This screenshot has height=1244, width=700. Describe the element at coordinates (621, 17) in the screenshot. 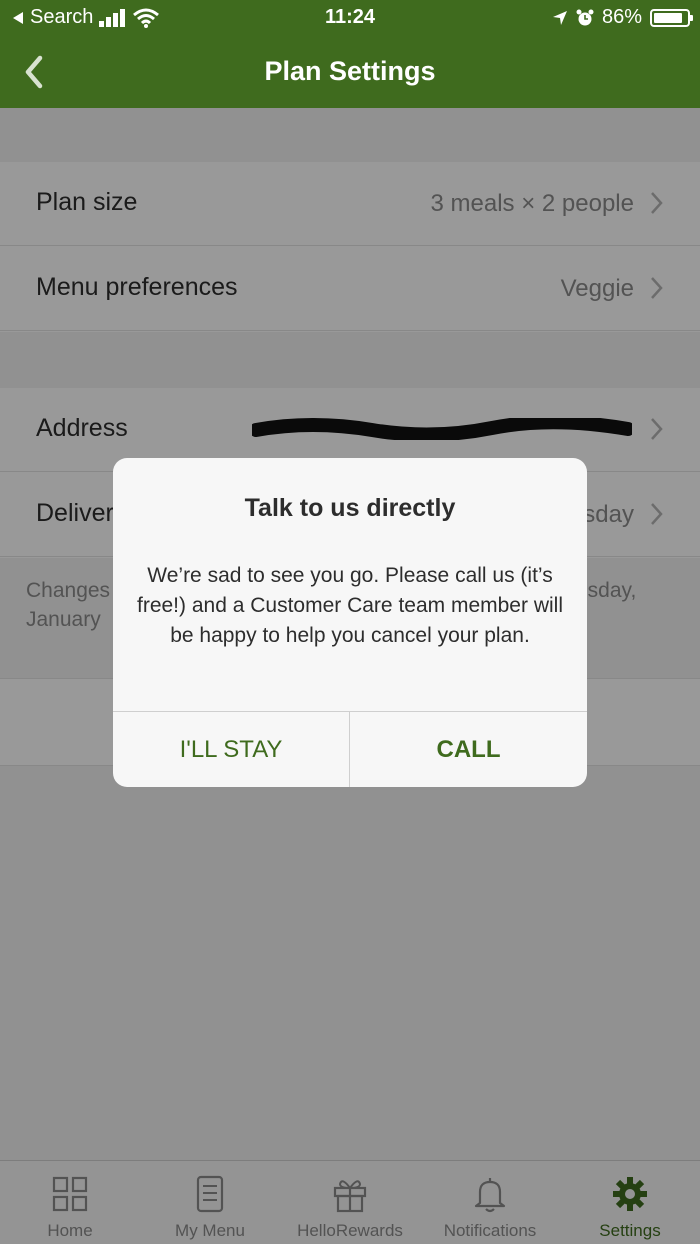

I see `battery-percent: 86%` at that location.